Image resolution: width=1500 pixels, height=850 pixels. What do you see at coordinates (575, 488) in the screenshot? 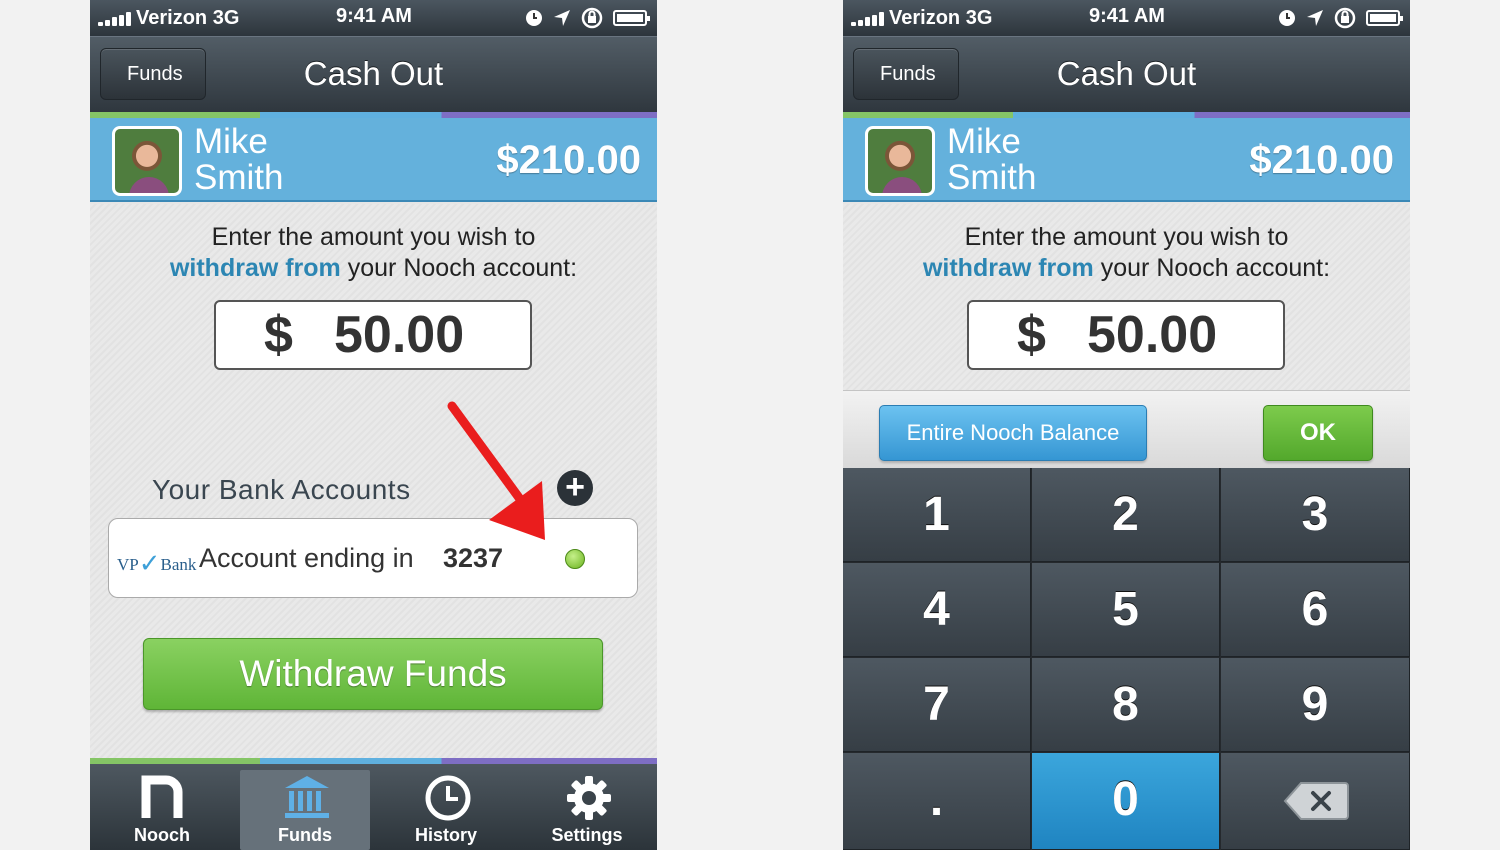
I see `add-bank-account-button: +` at bounding box center [575, 488].